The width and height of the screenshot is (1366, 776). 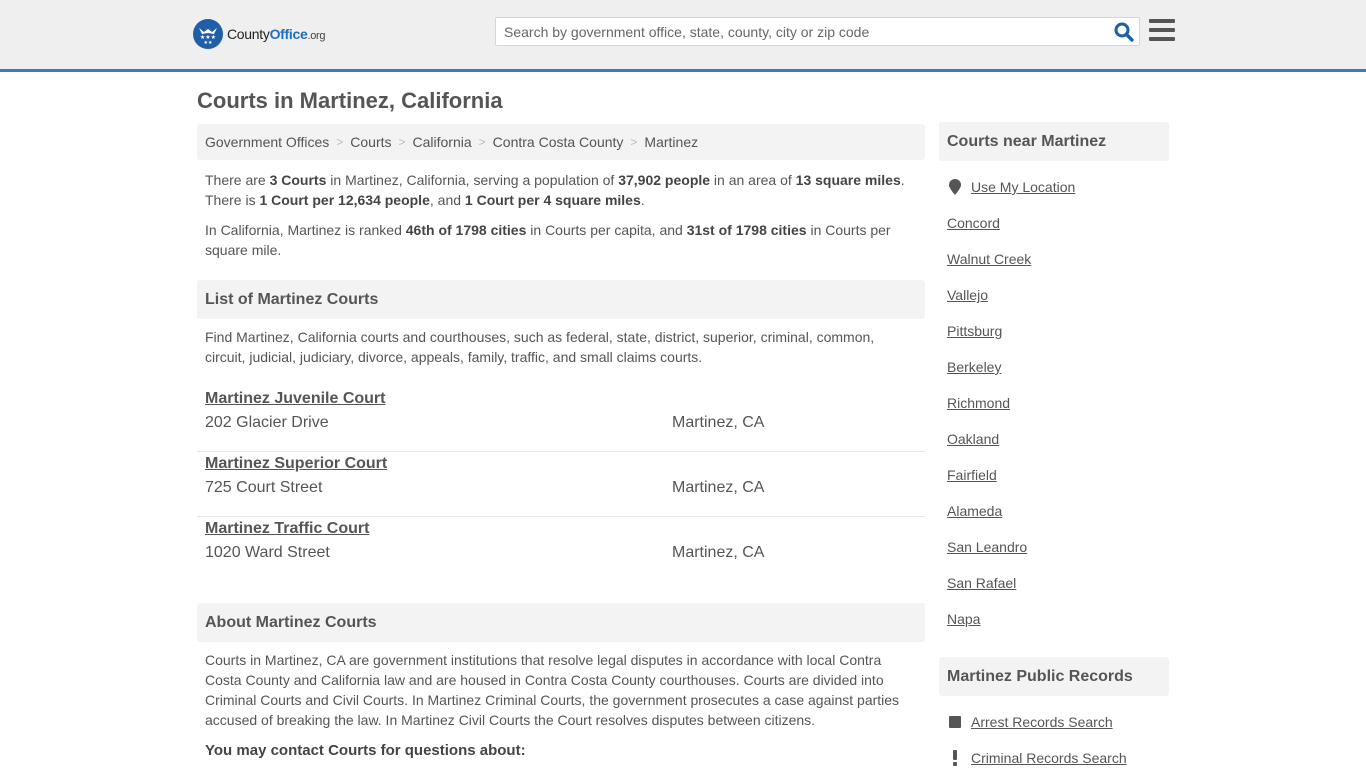 What do you see at coordinates (967, 295) in the screenshot?
I see `nearby-city-link: Vallejo` at bounding box center [967, 295].